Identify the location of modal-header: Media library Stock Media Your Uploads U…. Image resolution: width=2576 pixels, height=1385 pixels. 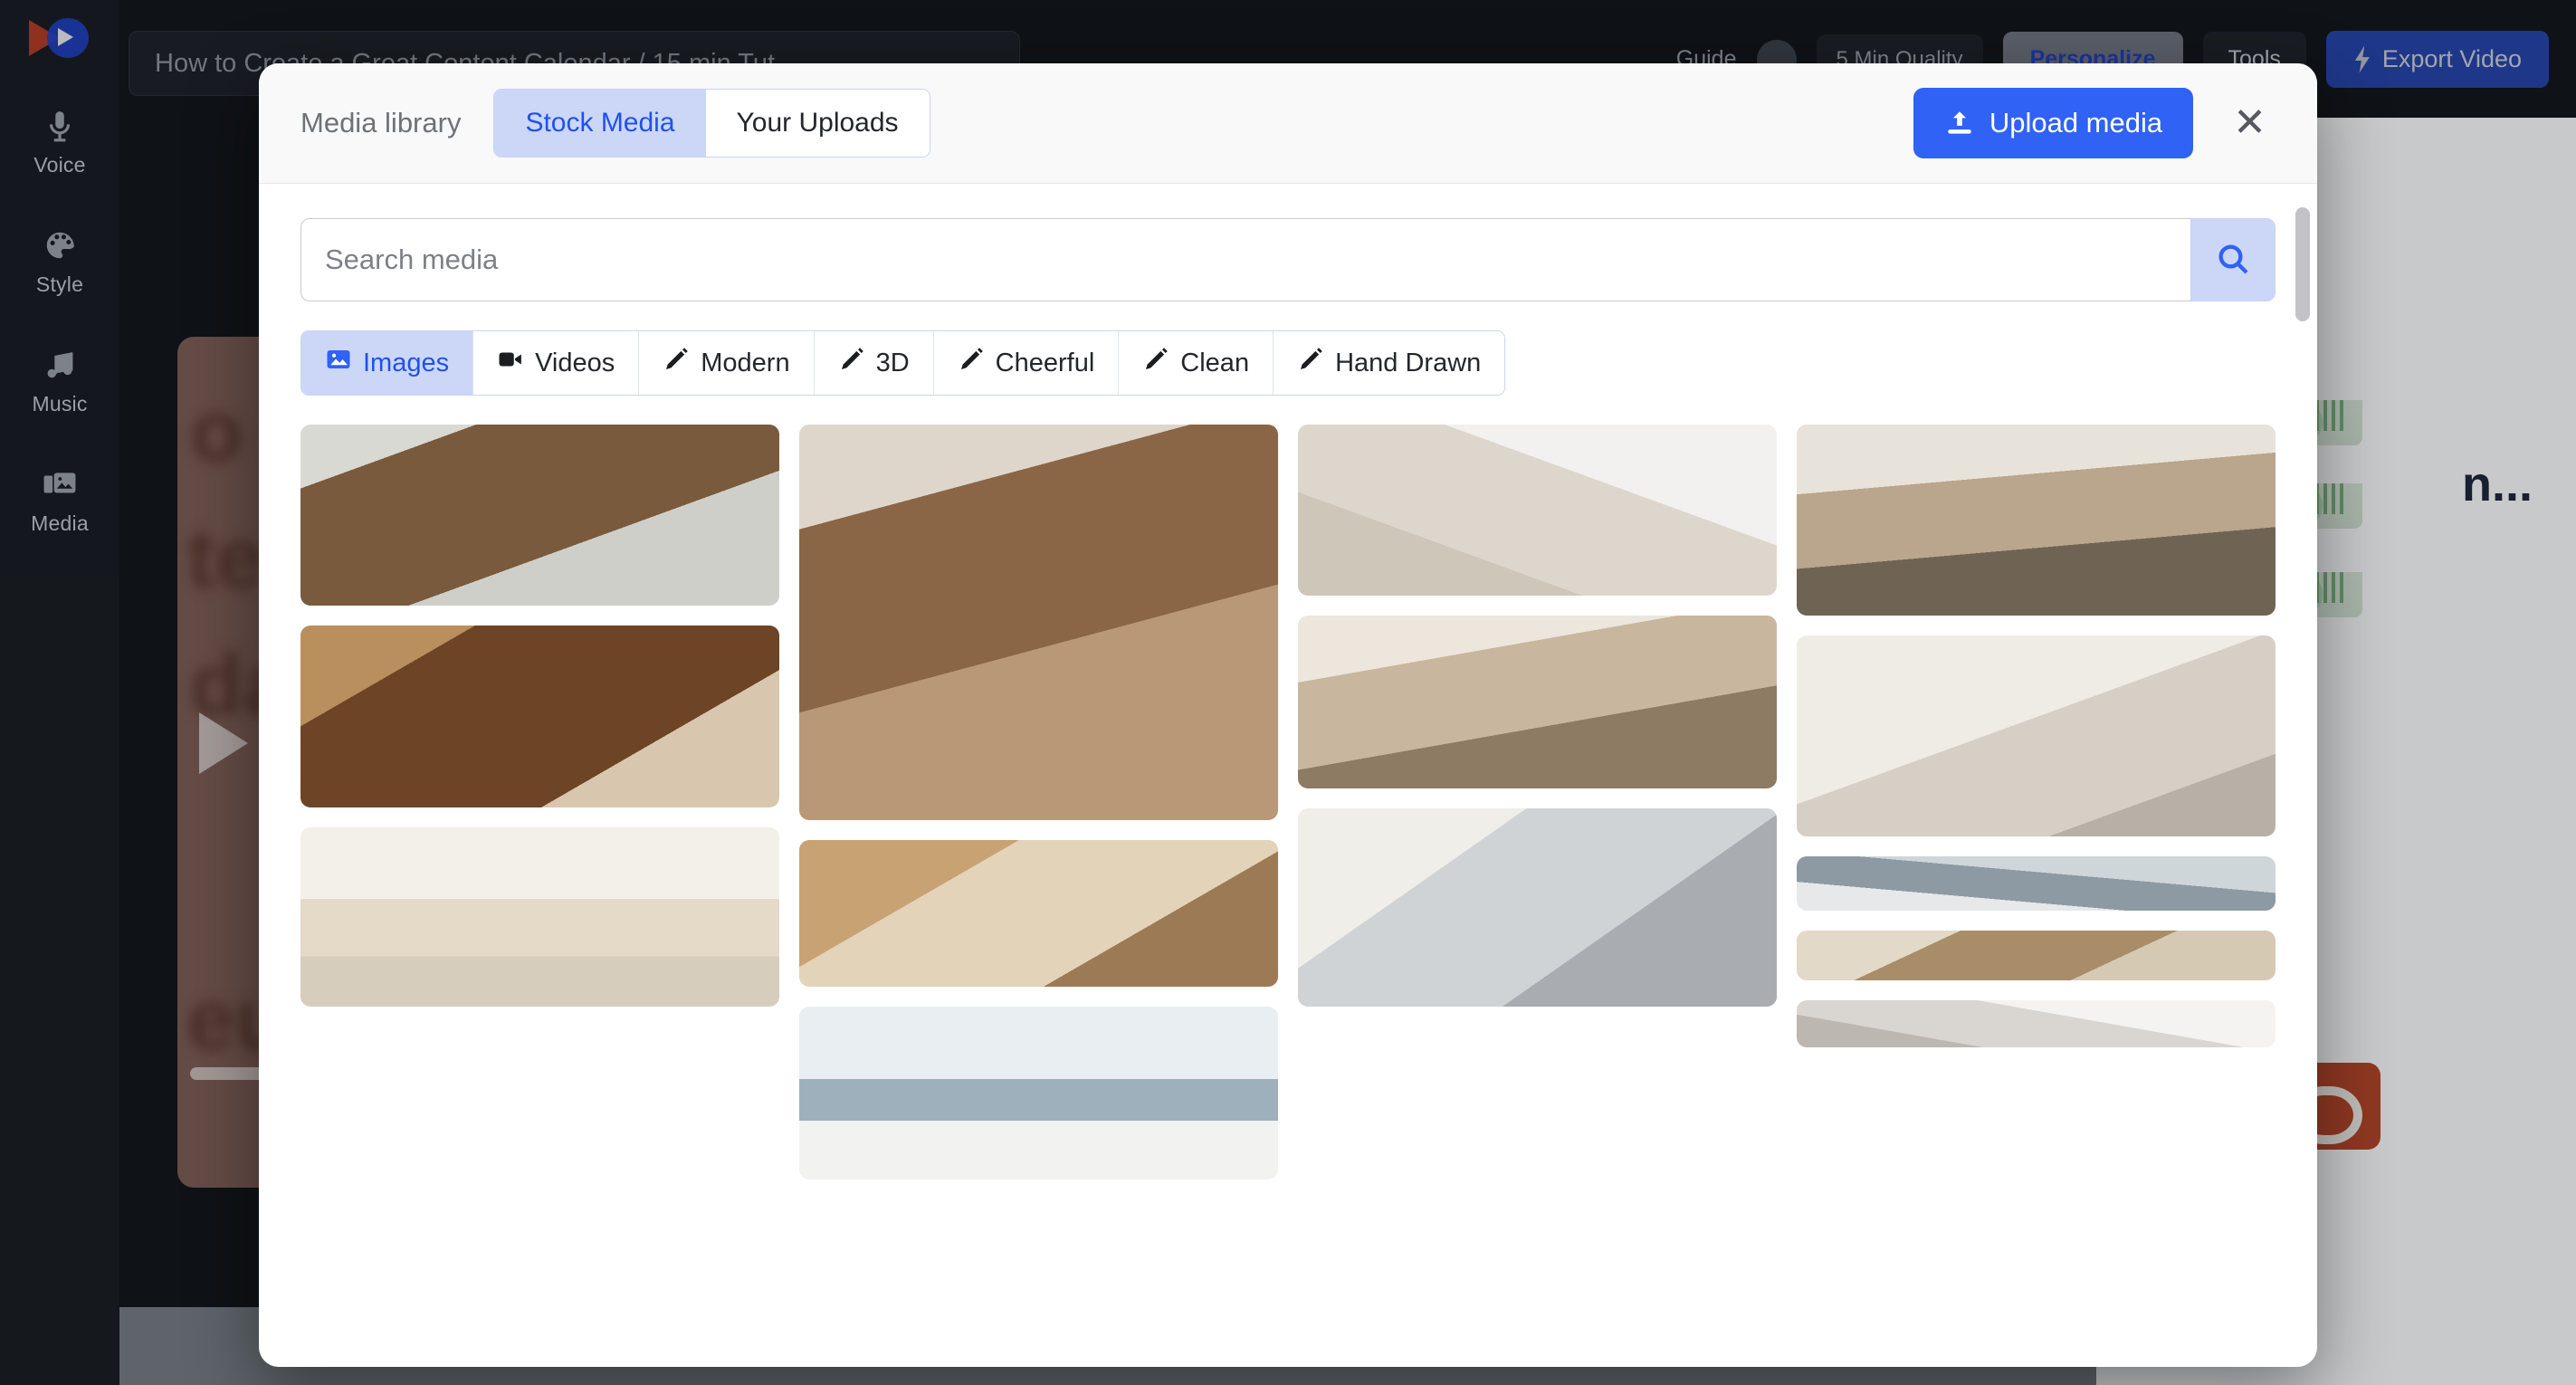
(1288, 123).